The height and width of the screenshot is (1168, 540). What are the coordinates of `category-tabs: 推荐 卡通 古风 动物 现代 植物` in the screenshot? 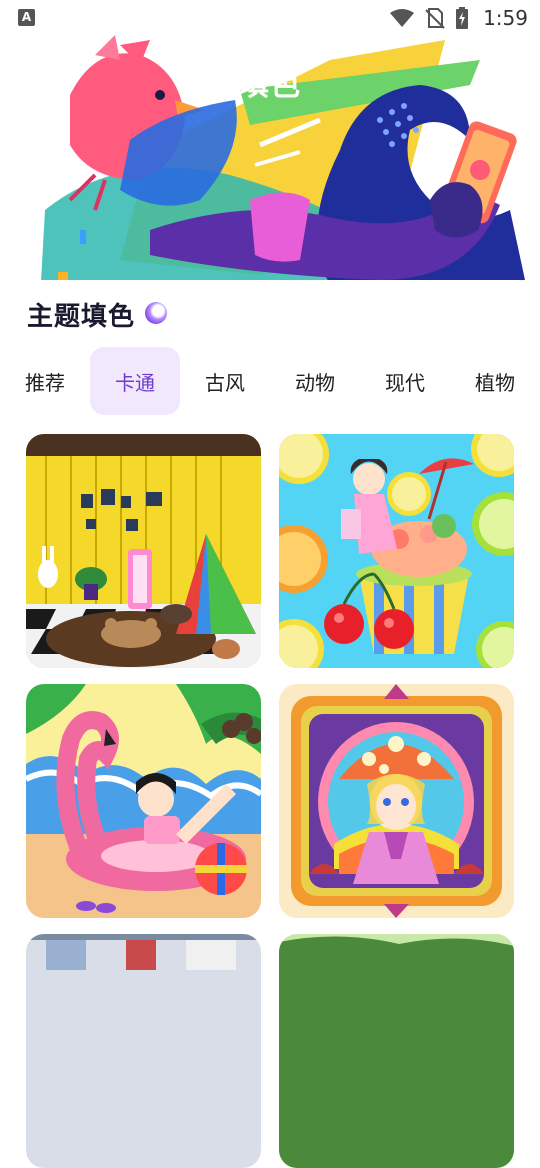 It's located at (270, 381).